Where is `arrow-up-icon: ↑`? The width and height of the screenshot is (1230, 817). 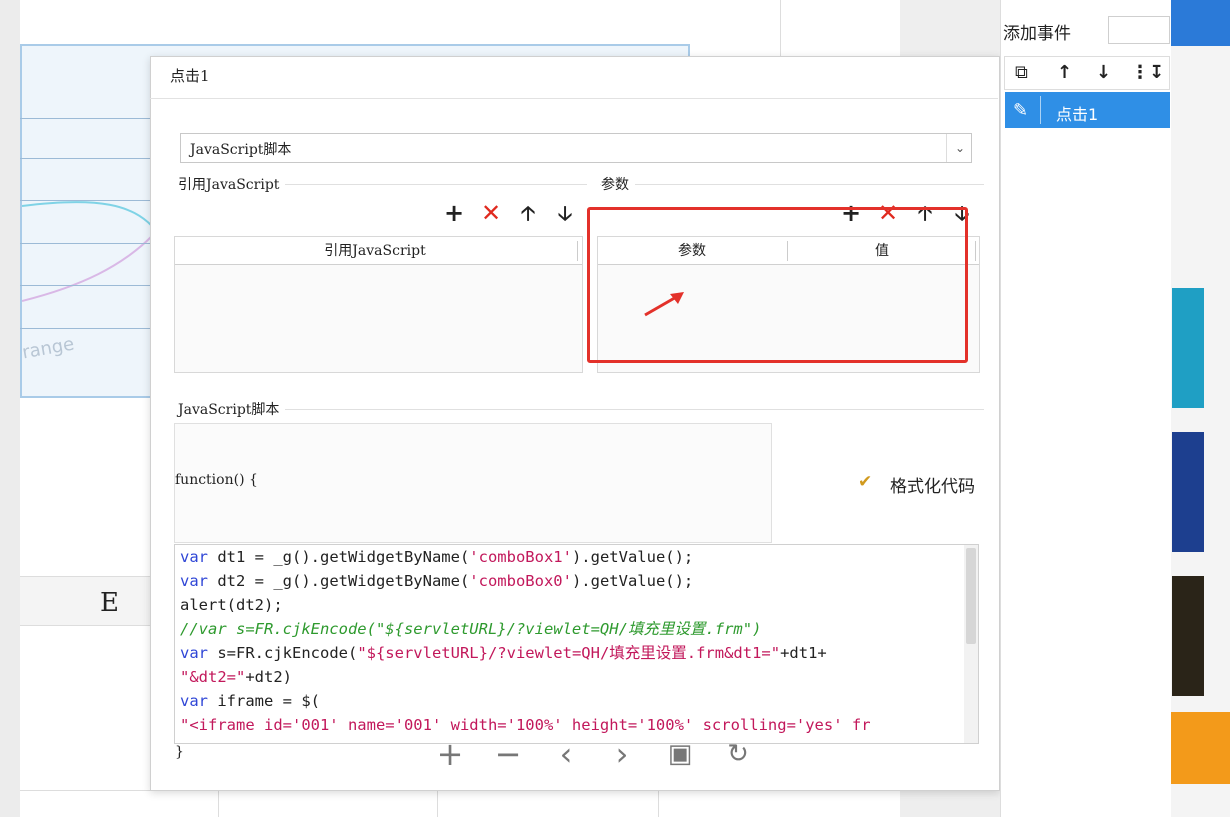 arrow-up-icon: ↑ is located at coordinates (1064, 73).